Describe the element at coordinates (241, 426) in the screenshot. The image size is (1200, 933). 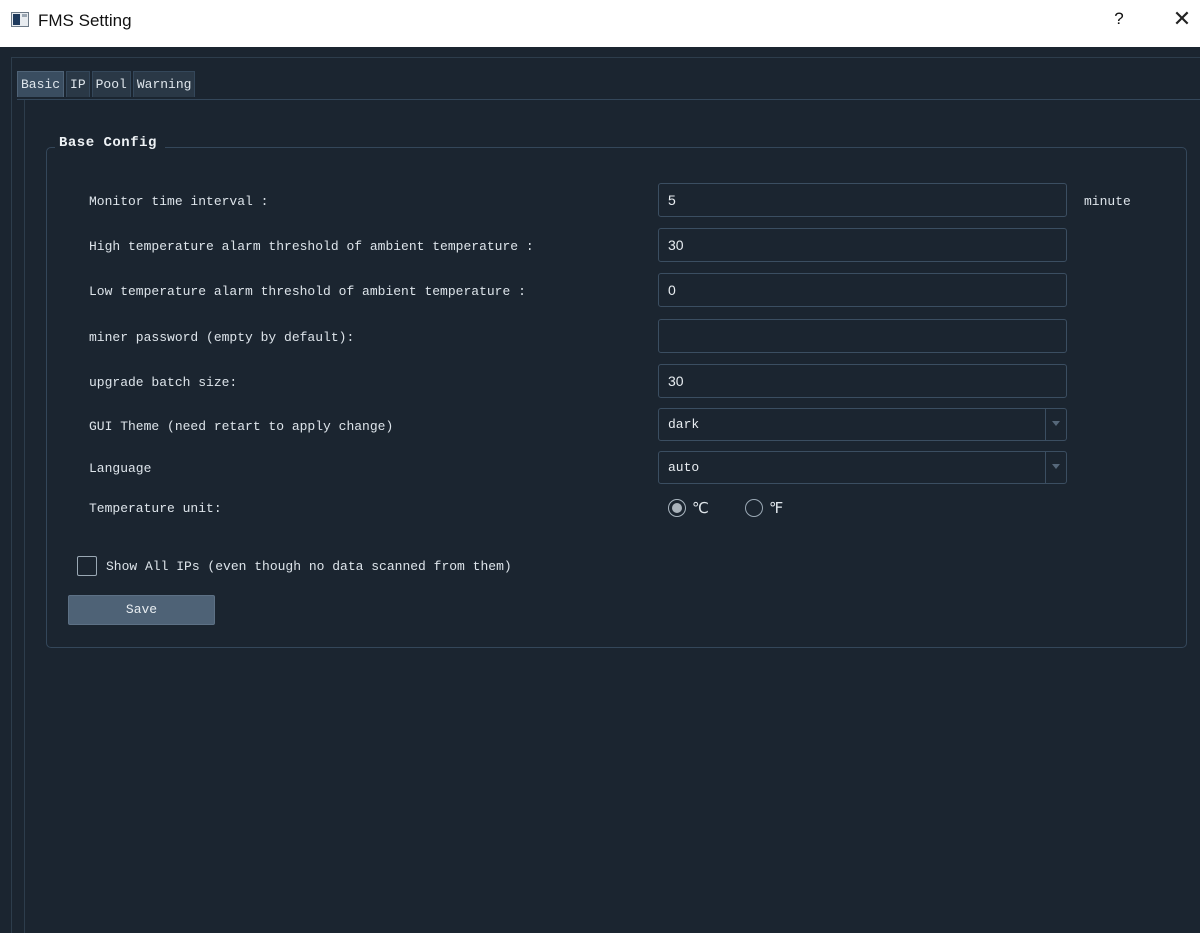
I see `gui-theme-label: GUI Theme (need retart to apply change)` at that location.